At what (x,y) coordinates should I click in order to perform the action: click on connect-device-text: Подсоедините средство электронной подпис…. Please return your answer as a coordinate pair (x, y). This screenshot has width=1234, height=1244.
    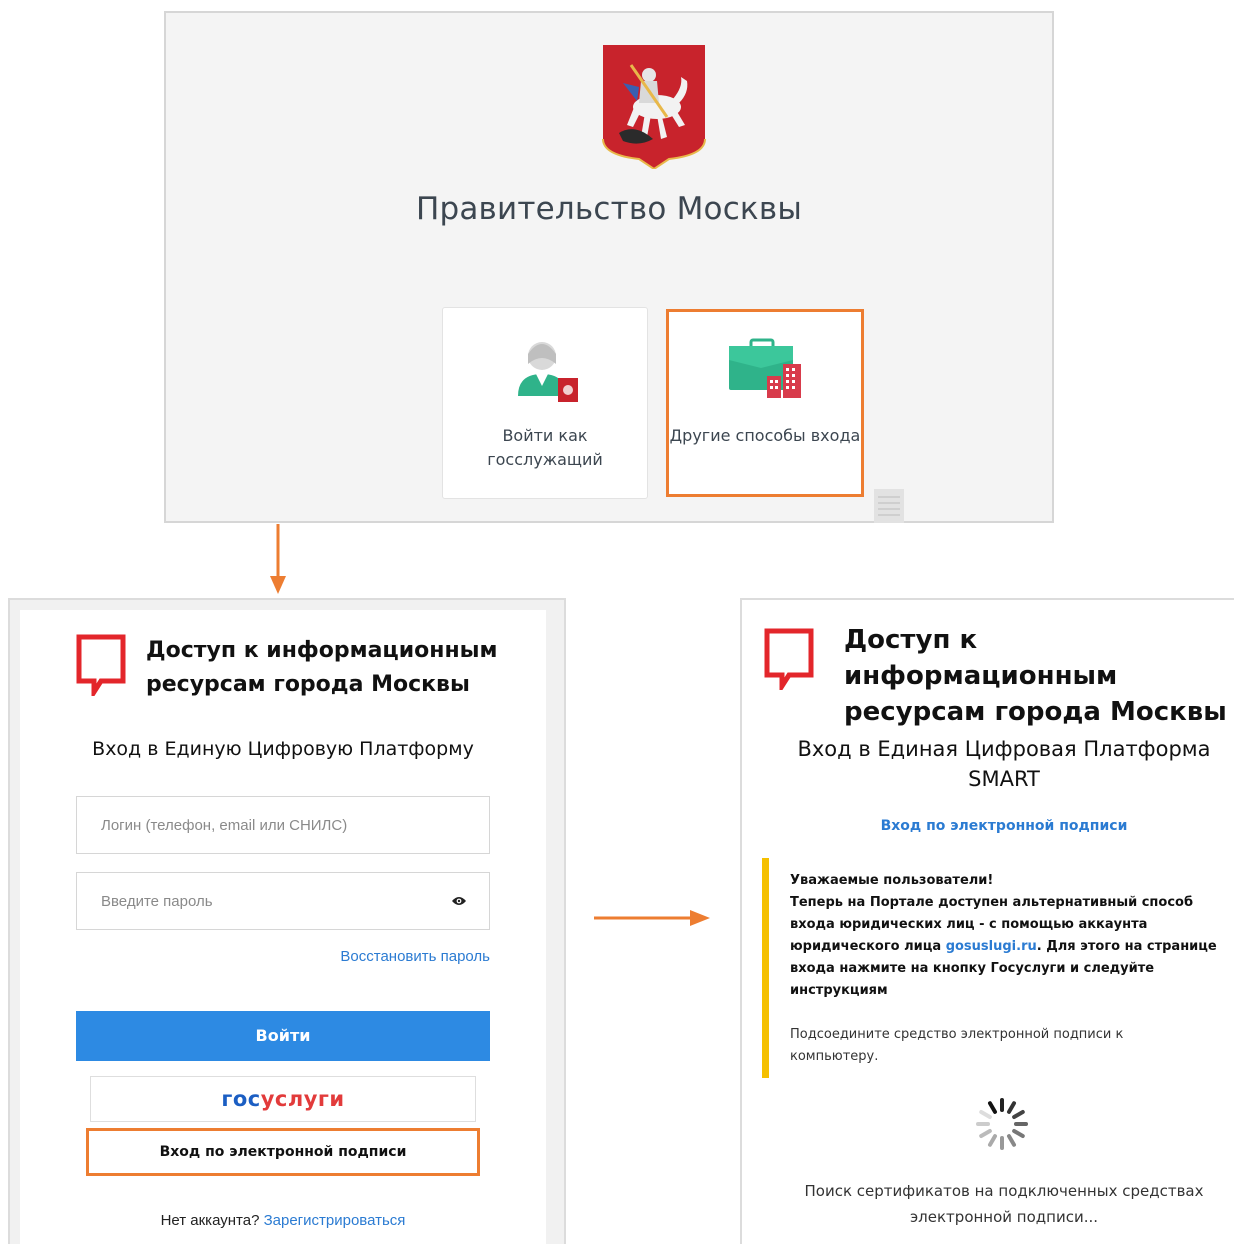
    Looking at the image, I should click on (957, 1045).